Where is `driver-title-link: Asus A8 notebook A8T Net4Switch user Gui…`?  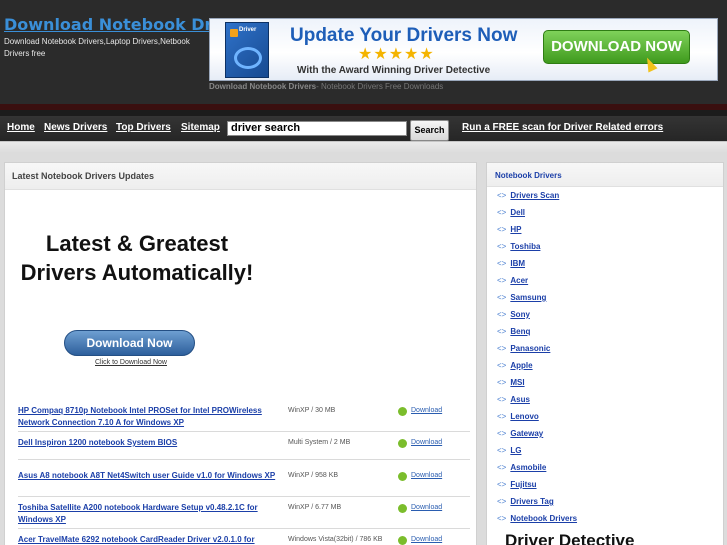
driver-title-link: Asus A8 notebook A8T Net4Switch user Gui… is located at coordinates (154, 476).